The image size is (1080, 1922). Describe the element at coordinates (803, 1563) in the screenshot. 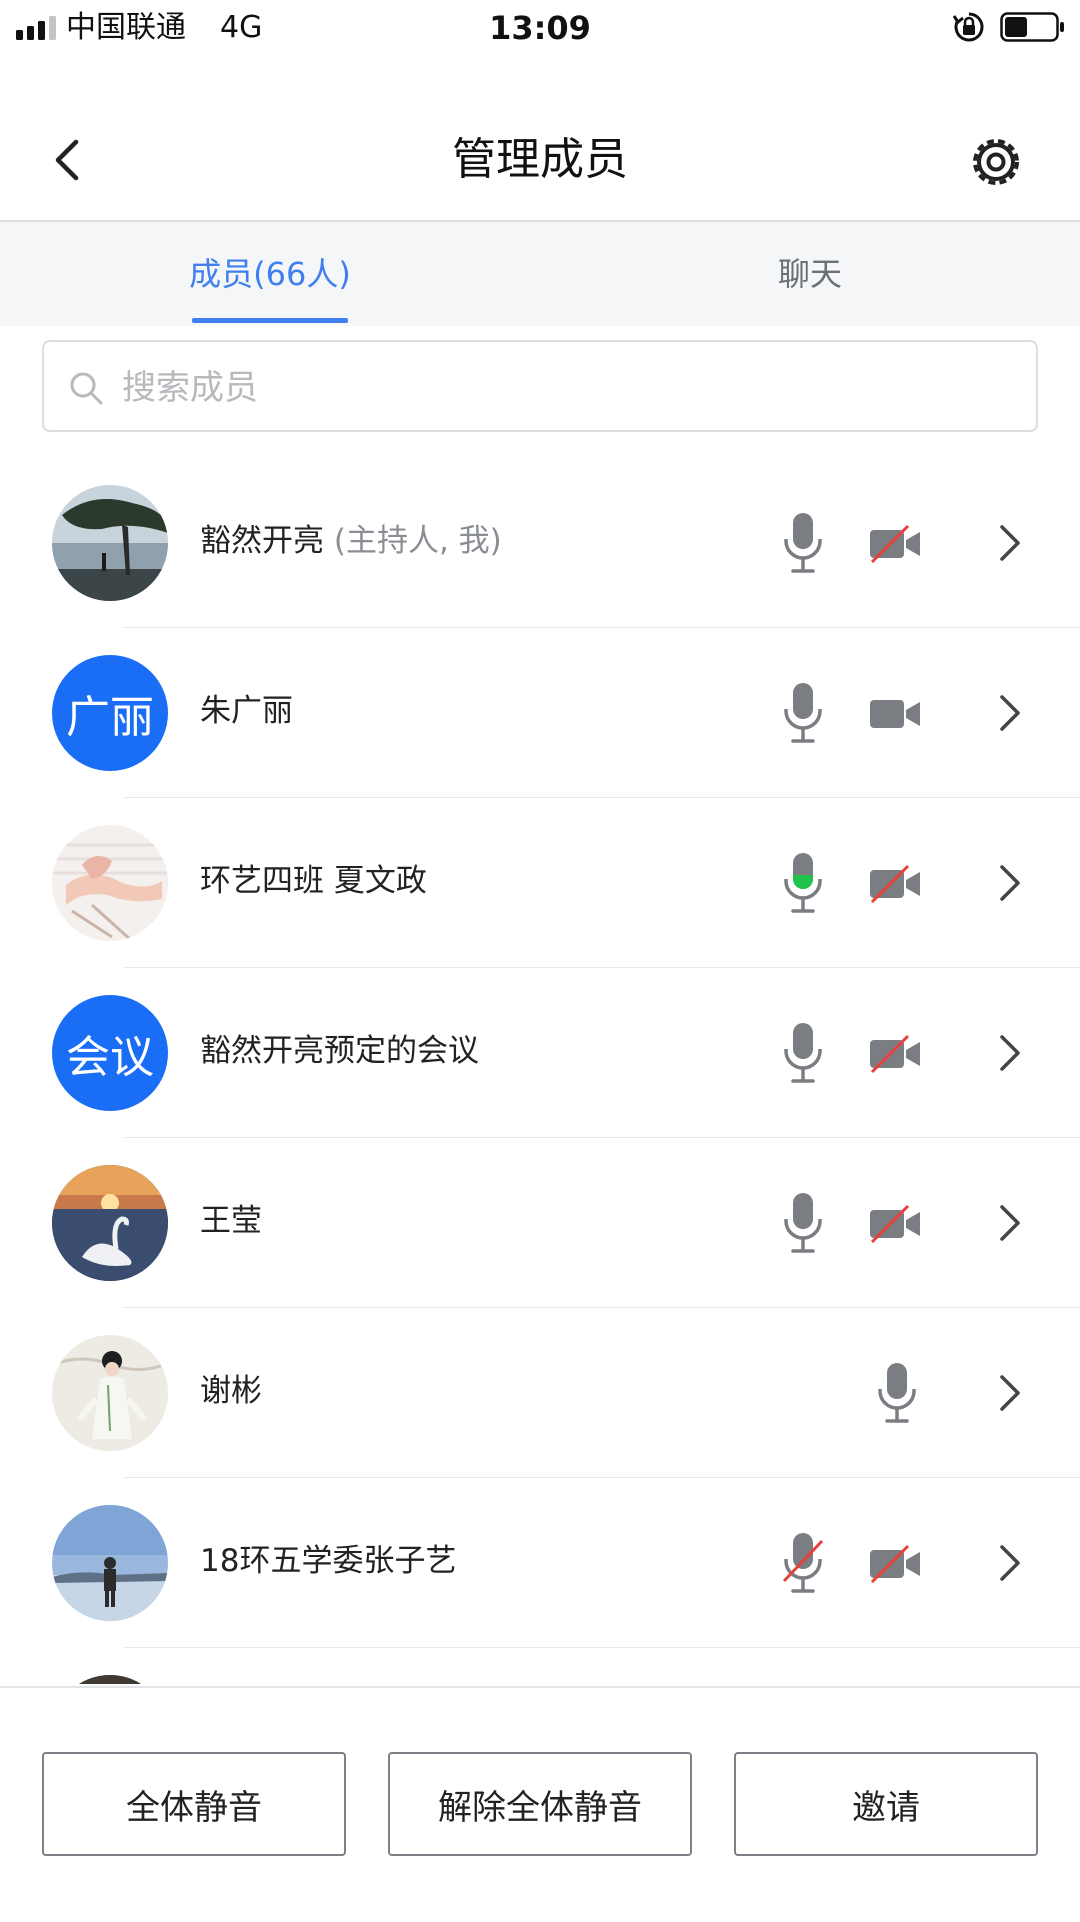

I see `microphone-muted-icon` at that location.